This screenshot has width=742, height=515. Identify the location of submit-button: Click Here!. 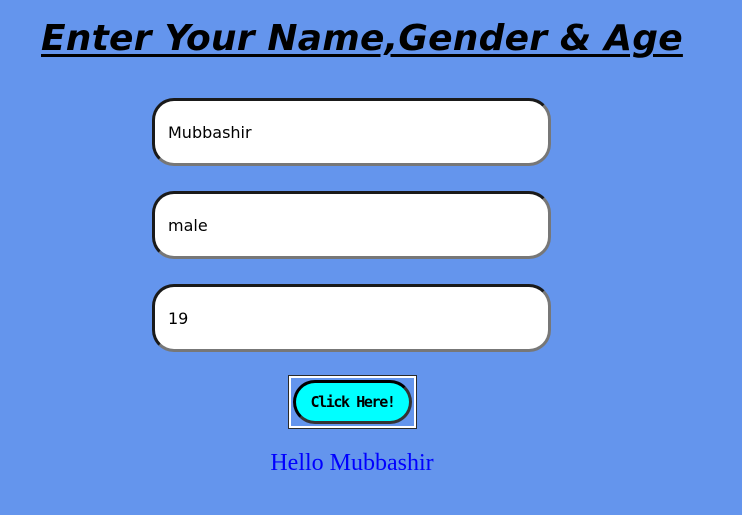
(352, 402).